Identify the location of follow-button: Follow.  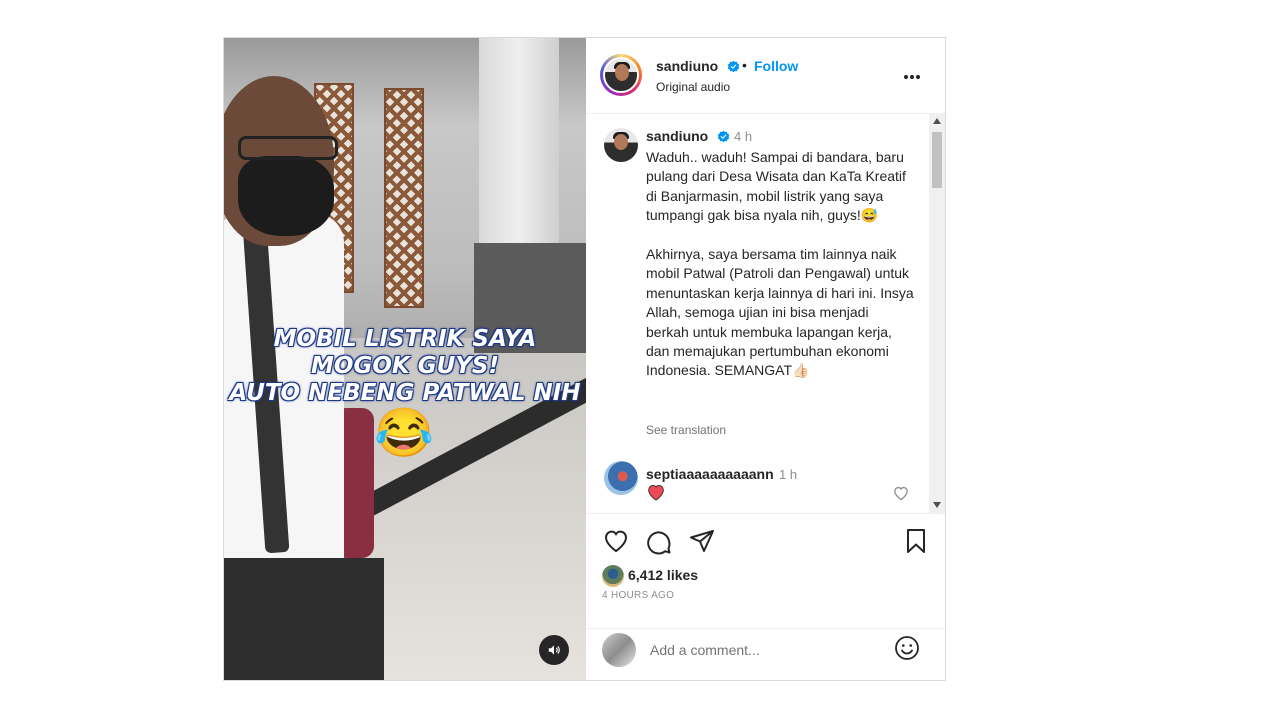
(776, 66).